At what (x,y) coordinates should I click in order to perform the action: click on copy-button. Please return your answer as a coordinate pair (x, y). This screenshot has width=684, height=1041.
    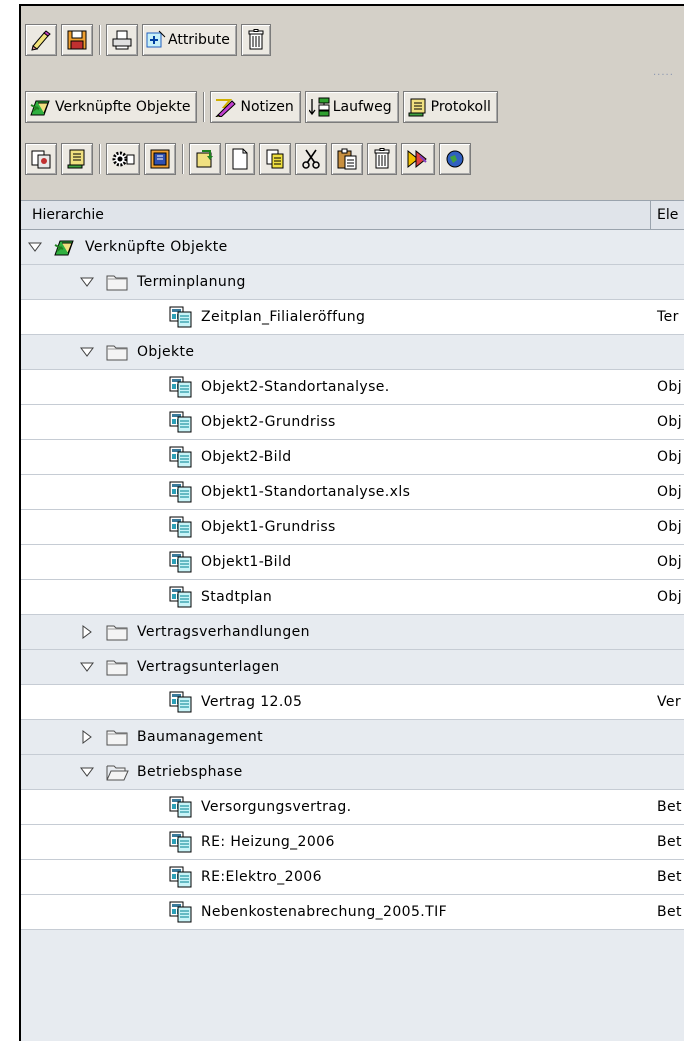
    Looking at the image, I should click on (275, 159).